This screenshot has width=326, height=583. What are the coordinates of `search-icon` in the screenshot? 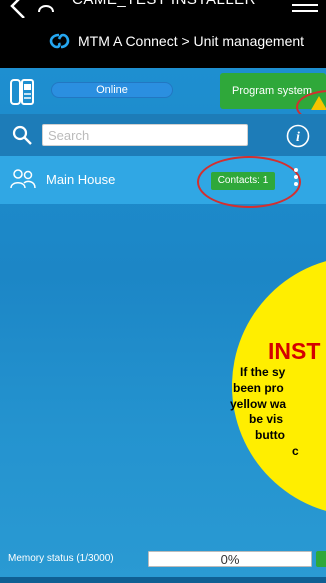 It's located at (22, 135).